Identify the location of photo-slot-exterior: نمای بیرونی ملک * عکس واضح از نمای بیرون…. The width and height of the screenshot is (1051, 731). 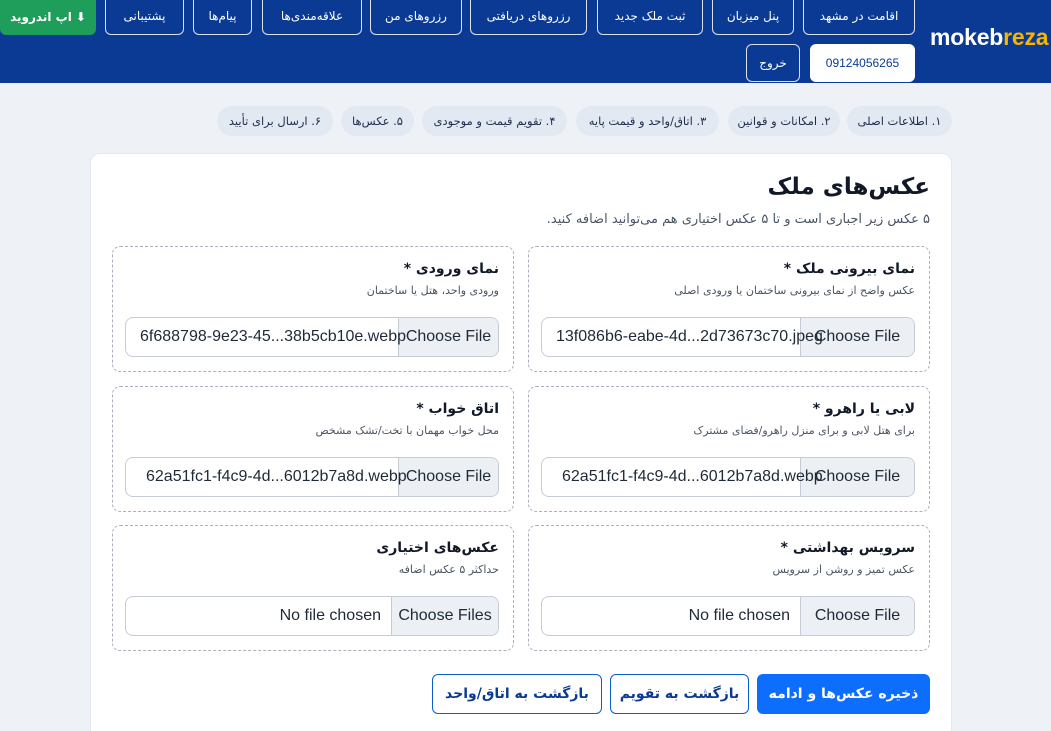
(729, 309).